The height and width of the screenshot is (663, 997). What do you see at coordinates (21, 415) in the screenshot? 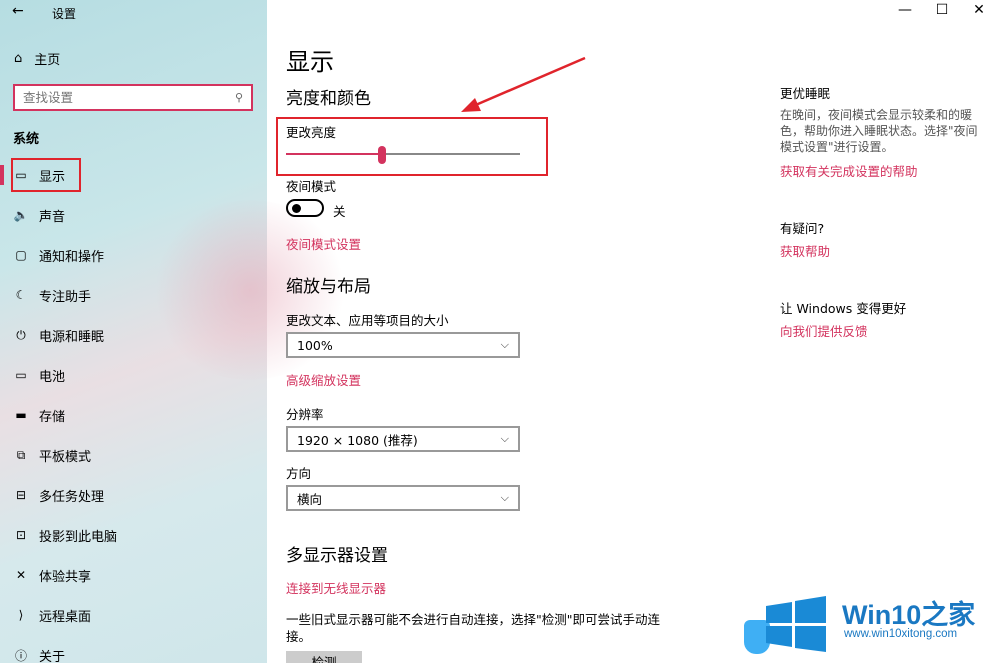
I see `storage-icon: ▬` at bounding box center [21, 415].